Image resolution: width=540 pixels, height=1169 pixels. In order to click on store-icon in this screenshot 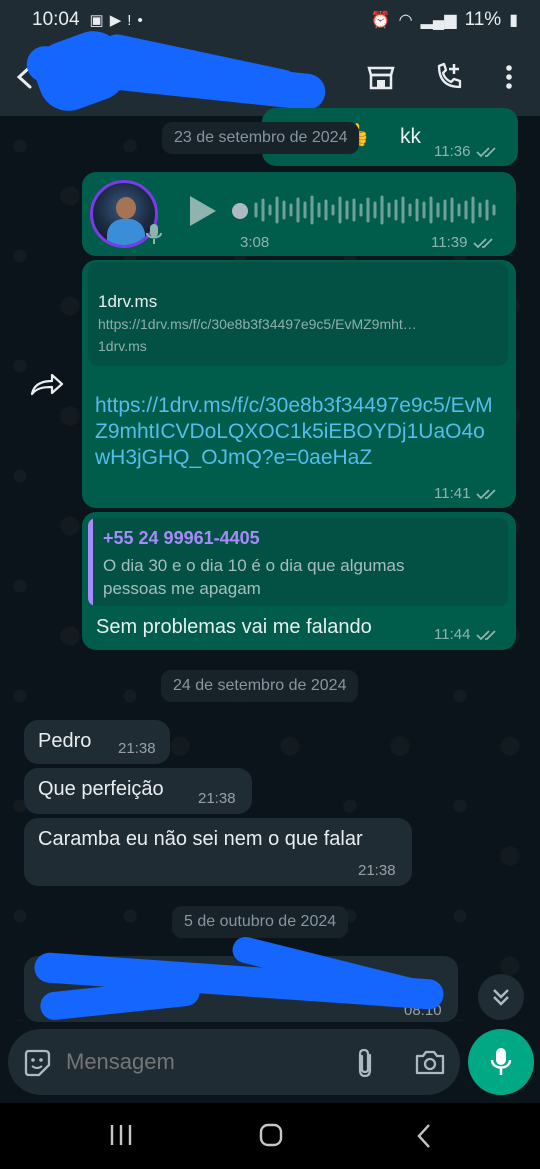, I will do `click(381, 77)`.